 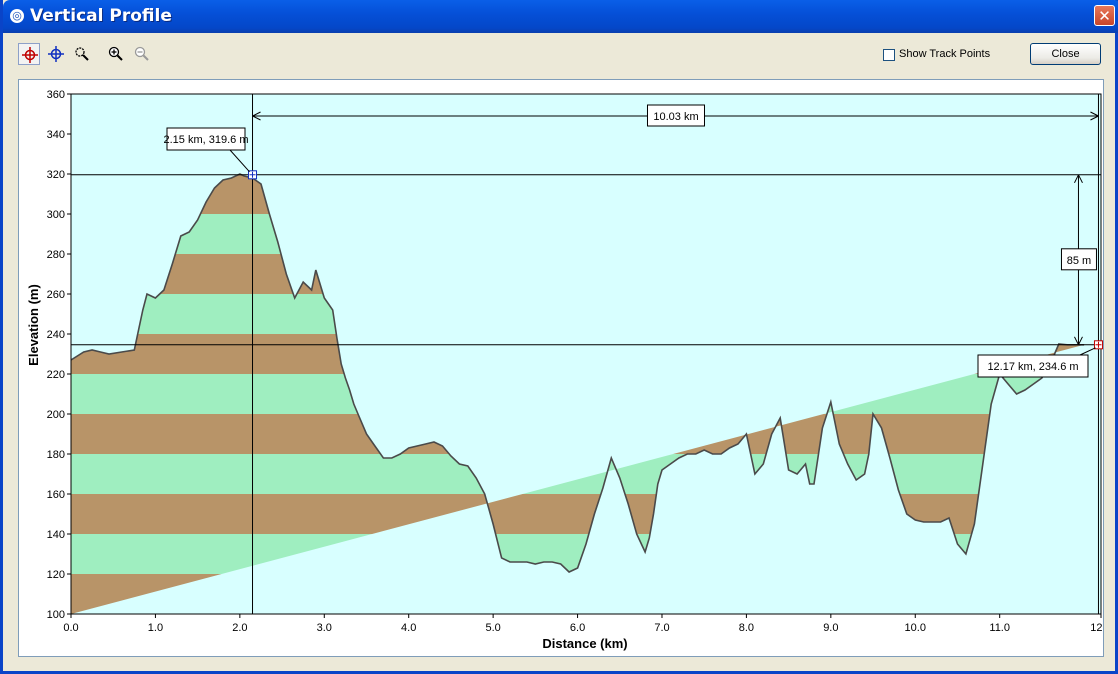 What do you see at coordinates (56, 54) in the screenshot?
I see `crosshair-blue-icon` at bounding box center [56, 54].